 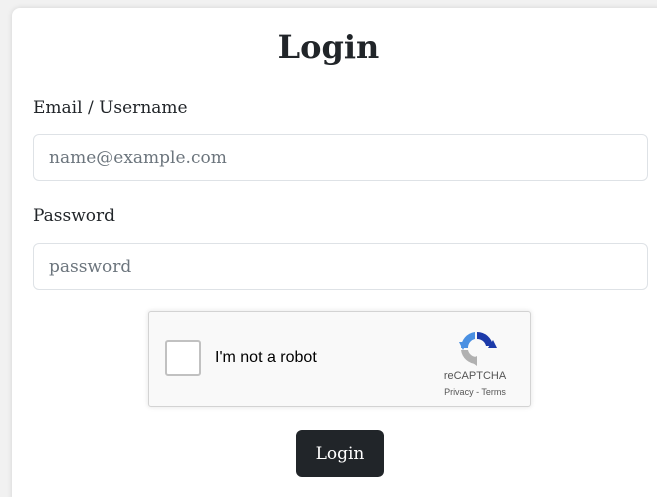 I want to click on terms-link: Terms, so click(x=493, y=392).